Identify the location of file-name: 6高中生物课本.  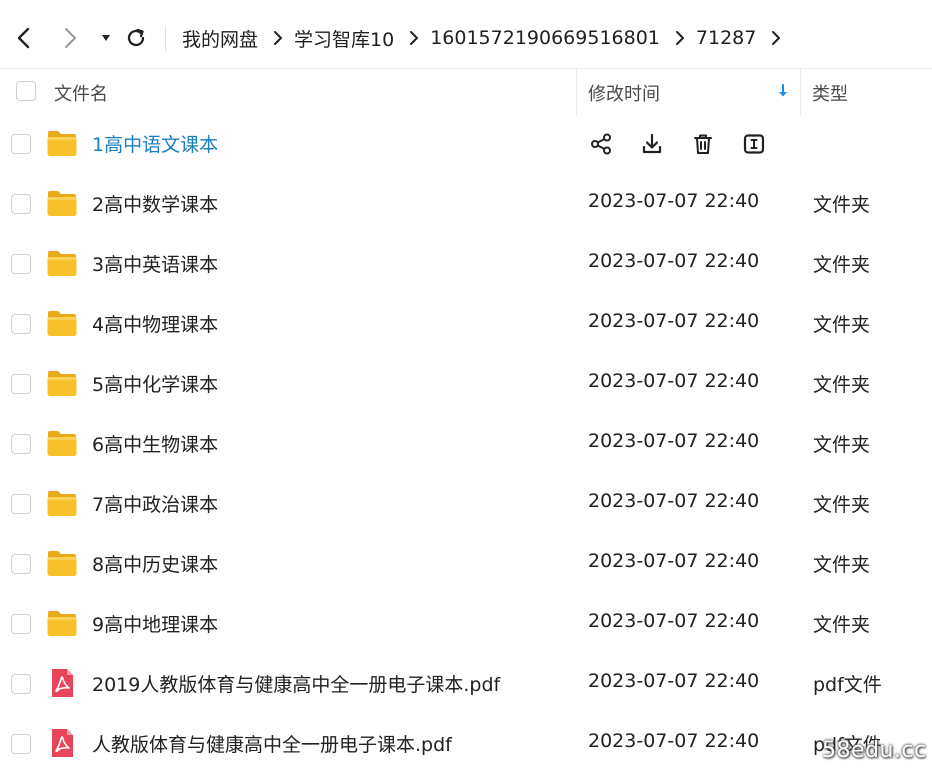
(155, 443).